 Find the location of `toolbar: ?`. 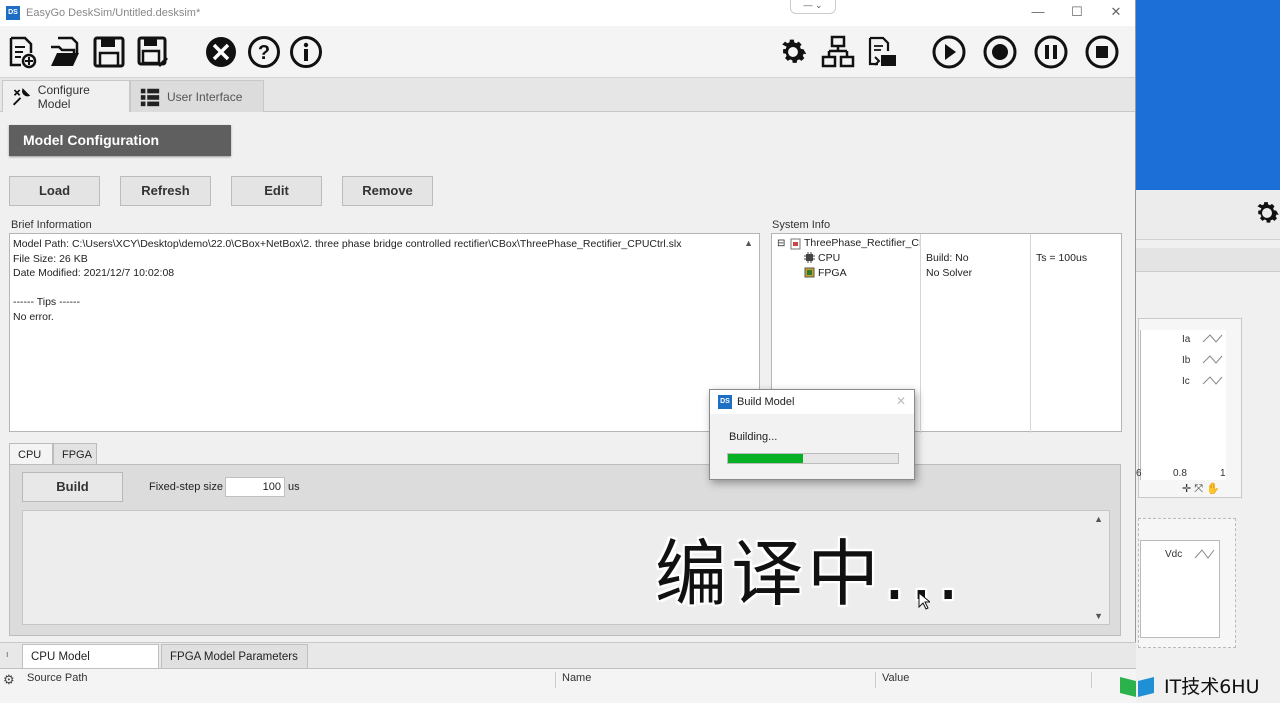

toolbar: ? is located at coordinates (567, 52).